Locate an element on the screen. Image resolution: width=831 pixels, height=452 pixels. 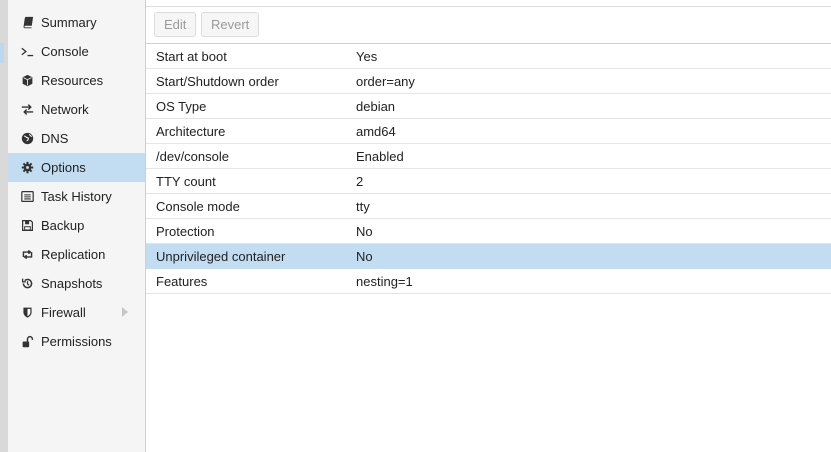
expand-arrow-icon is located at coordinates (125, 312).